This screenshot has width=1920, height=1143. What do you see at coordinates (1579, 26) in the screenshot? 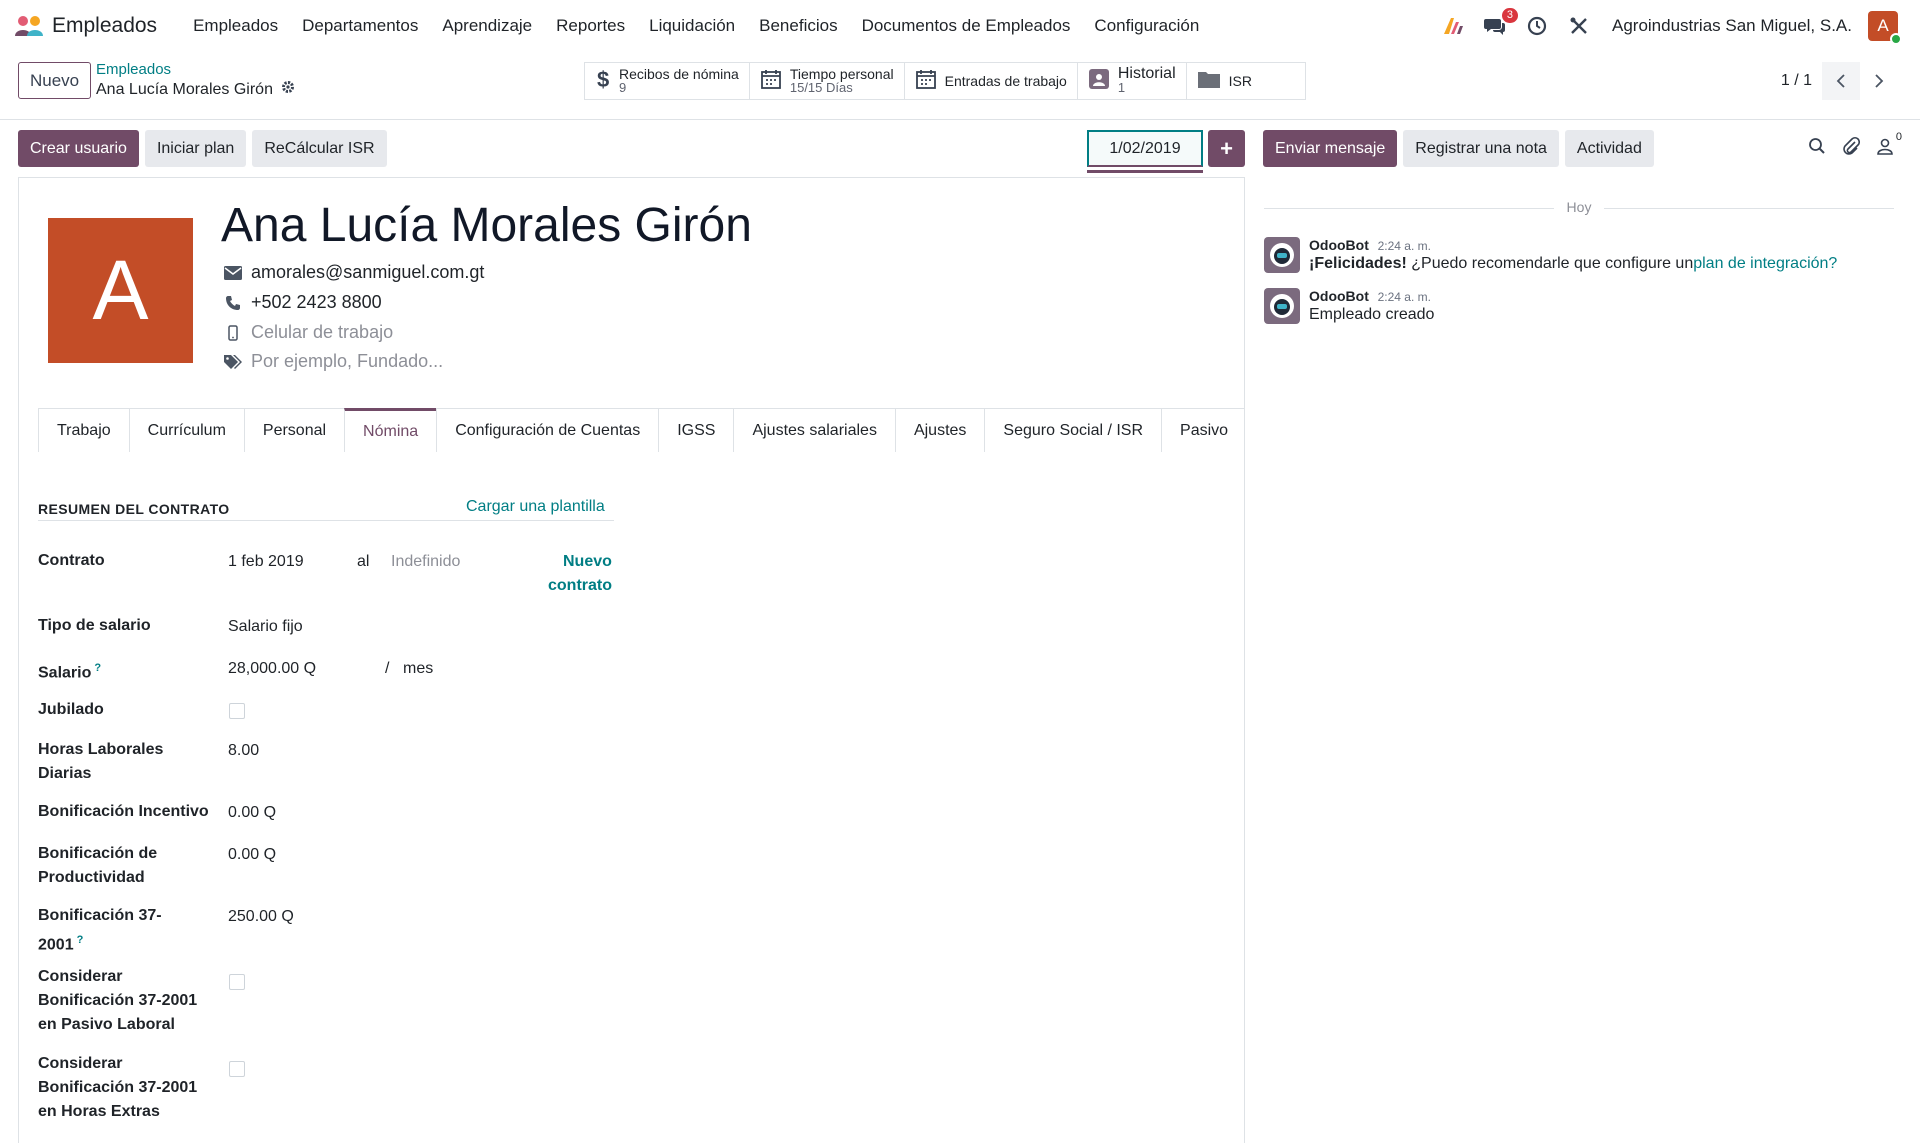
I see `tools-icon` at bounding box center [1579, 26].